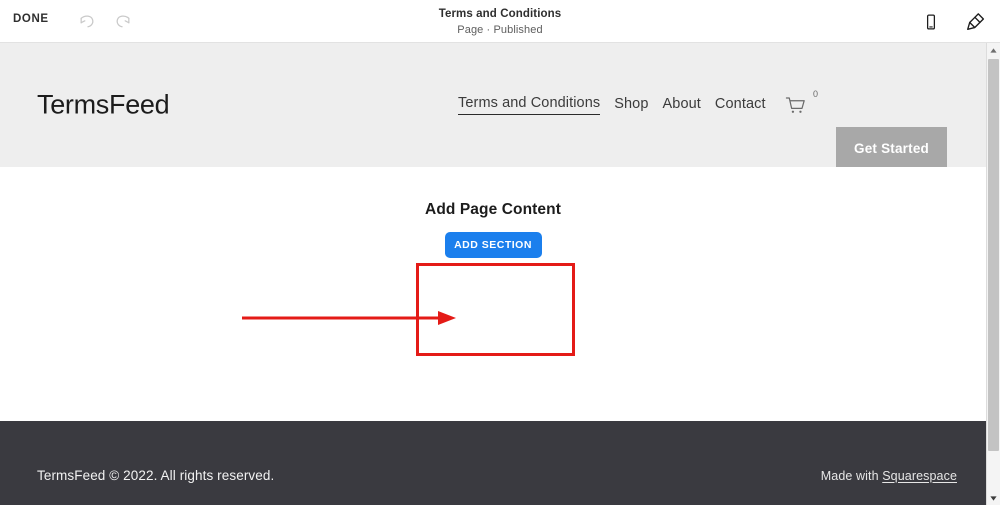  What do you see at coordinates (815, 94) in the screenshot?
I see `cart-item-count: 0` at bounding box center [815, 94].